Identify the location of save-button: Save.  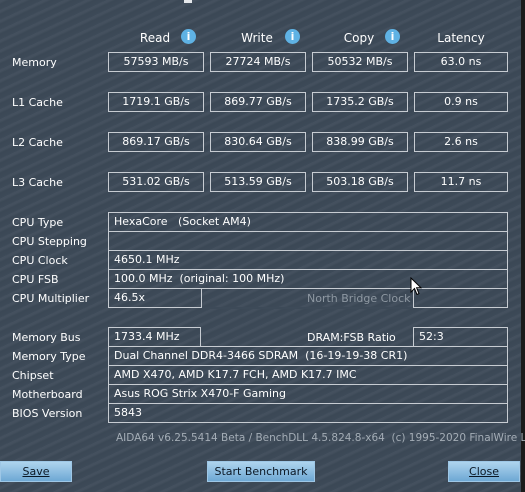
(36, 471).